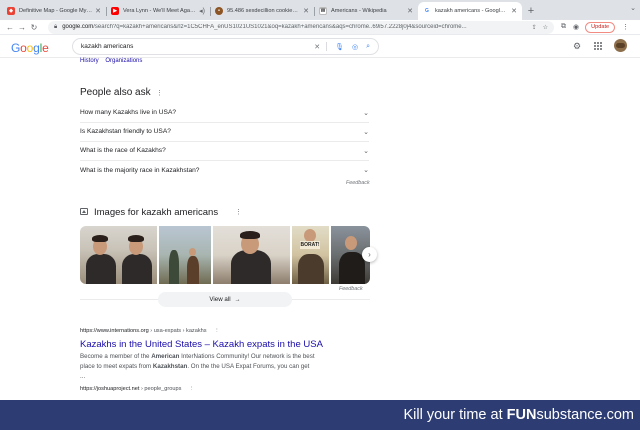 The height and width of the screenshot is (430, 640). I want to click on browser-tab: ▶ Vera Lynn - We'll Meet Again... ◂), so click(158, 11).